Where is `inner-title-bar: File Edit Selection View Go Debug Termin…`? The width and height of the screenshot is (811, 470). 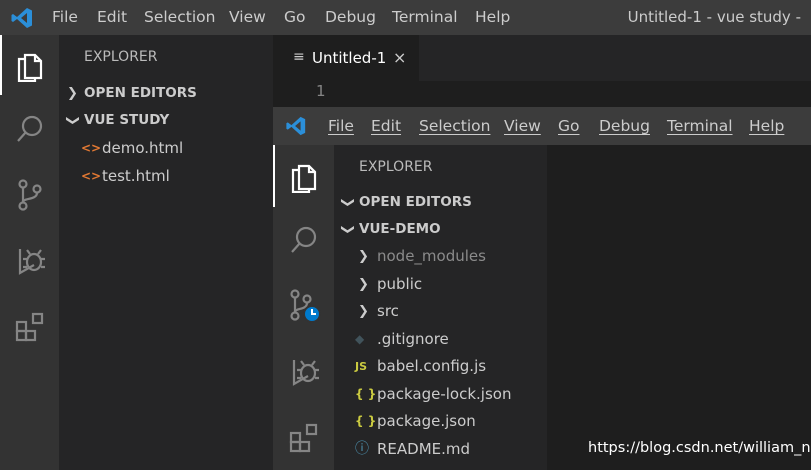 inner-title-bar: File Edit Selection View Go Debug Termin… is located at coordinates (542, 126).